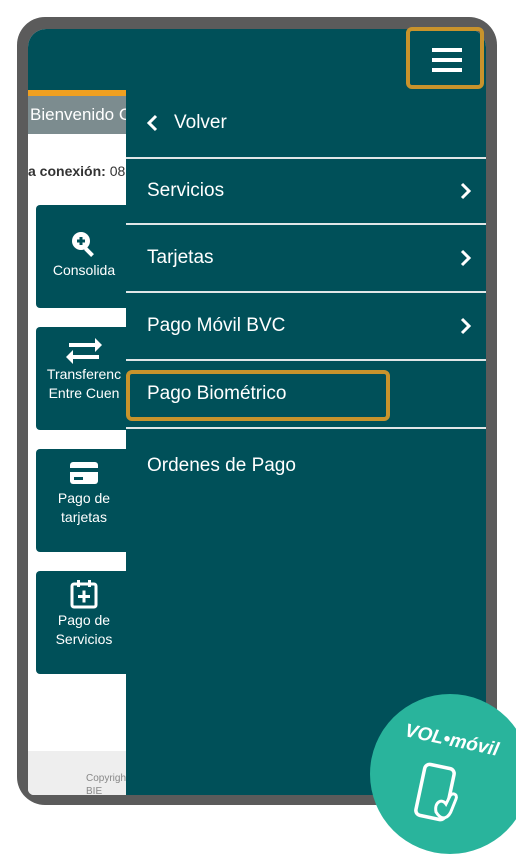 Image resolution: width=516 pixels, height=854 pixels. I want to click on menu-back-button: Volver, so click(306, 124).